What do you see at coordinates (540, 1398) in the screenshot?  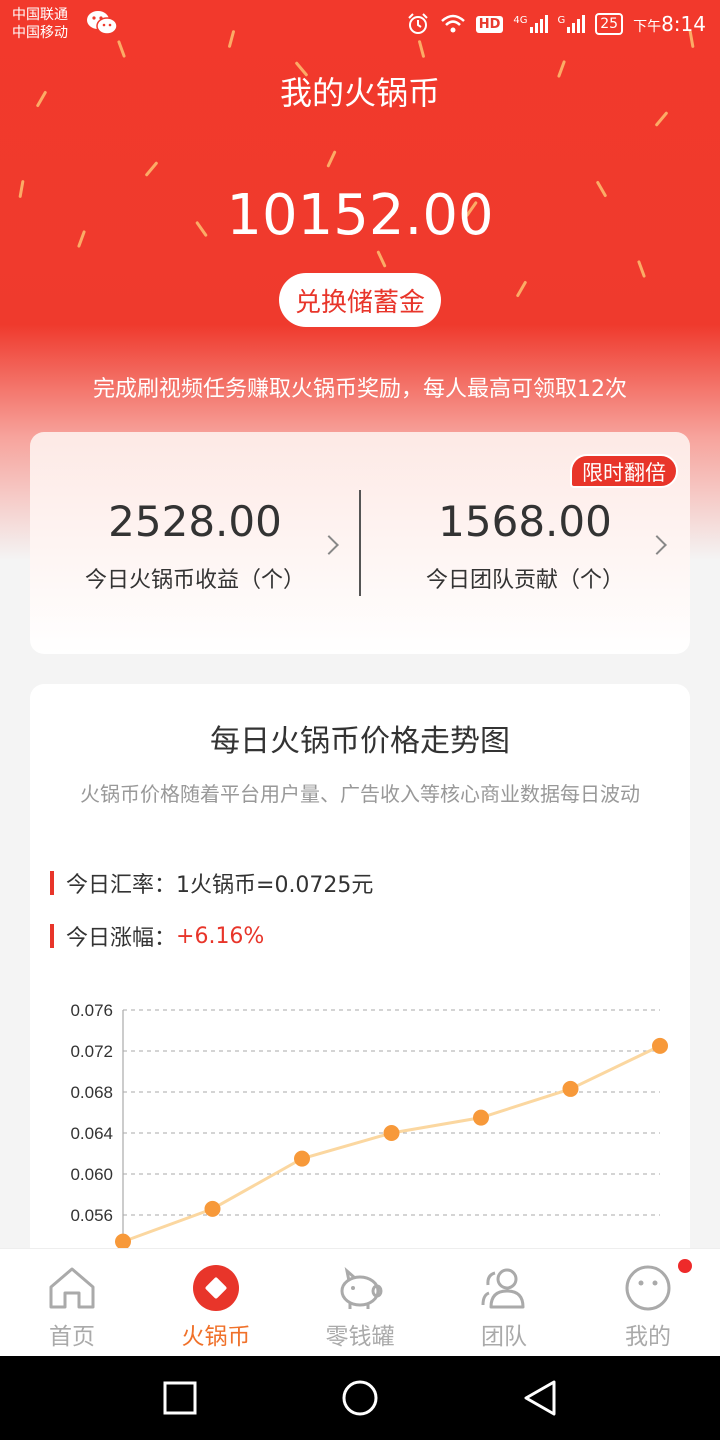 I see `triangle-back-icon` at bounding box center [540, 1398].